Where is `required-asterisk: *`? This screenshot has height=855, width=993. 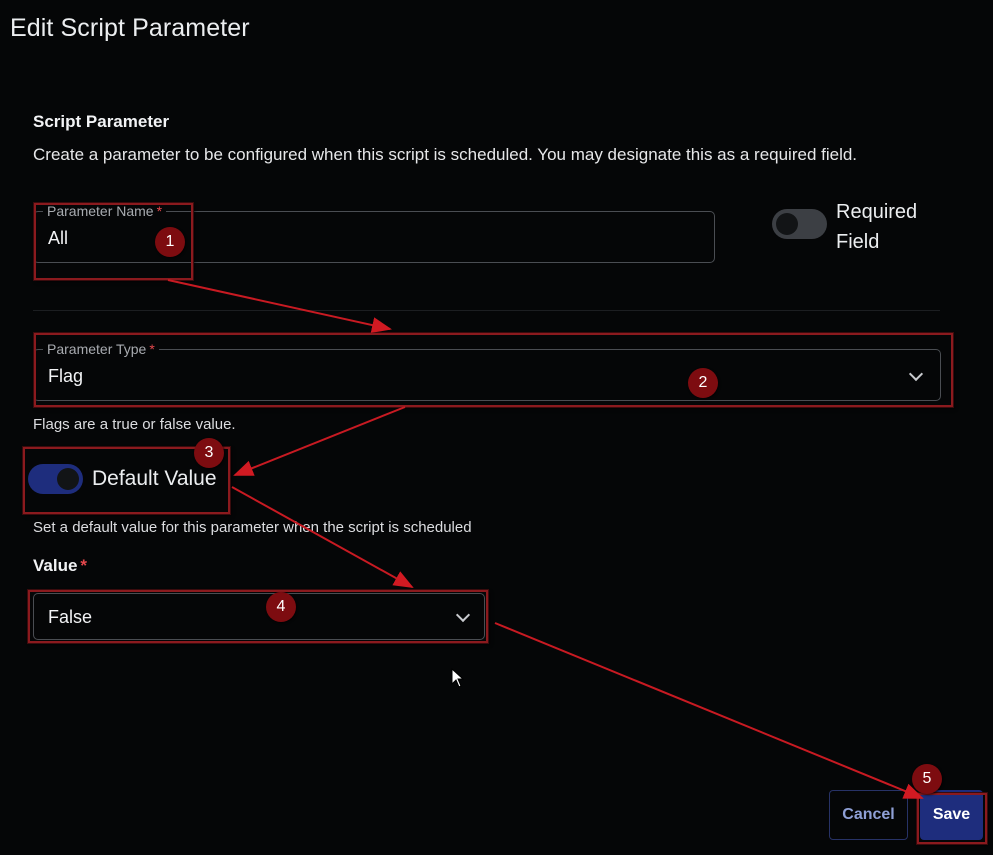
required-asterisk: * is located at coordinates (84, 565).